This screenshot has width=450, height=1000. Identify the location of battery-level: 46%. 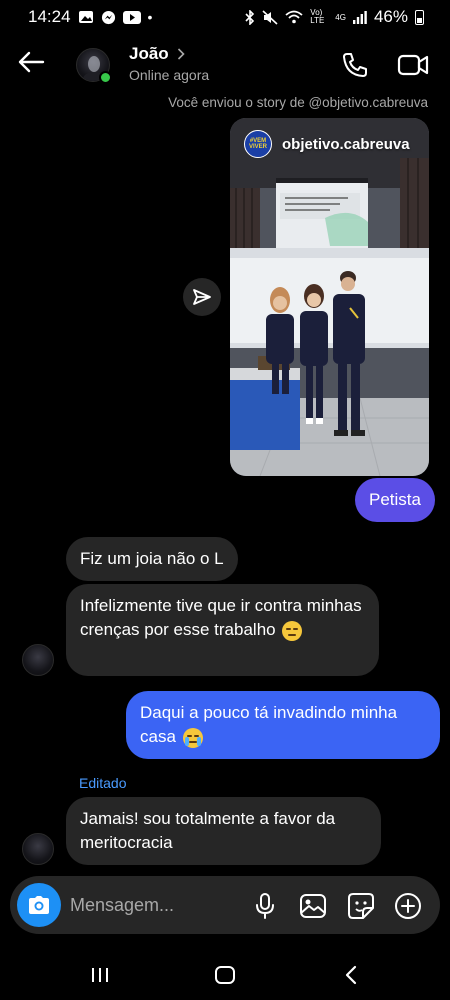
(390, 16).